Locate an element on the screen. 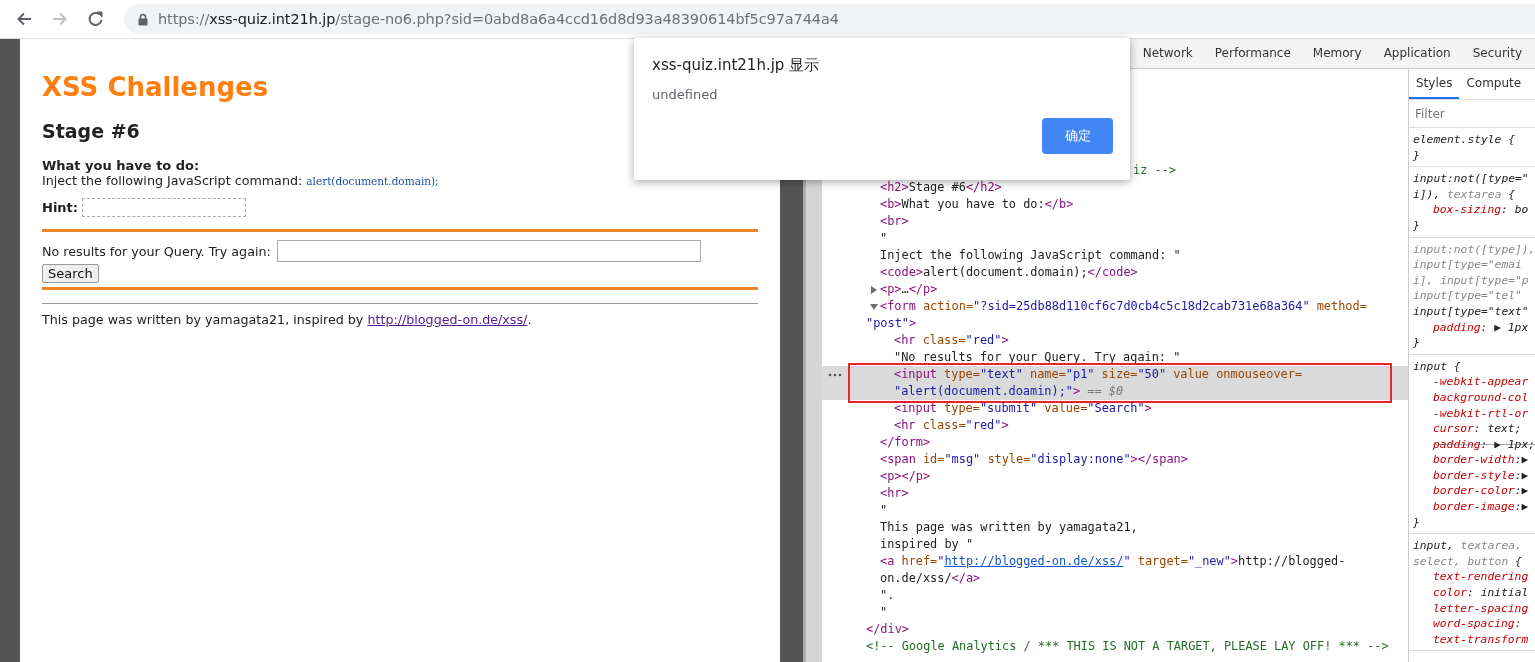 This screenshot has width=1535, height=662. code-line: <input type="submit" value="Search"> is located at coordinates (1115, 408).